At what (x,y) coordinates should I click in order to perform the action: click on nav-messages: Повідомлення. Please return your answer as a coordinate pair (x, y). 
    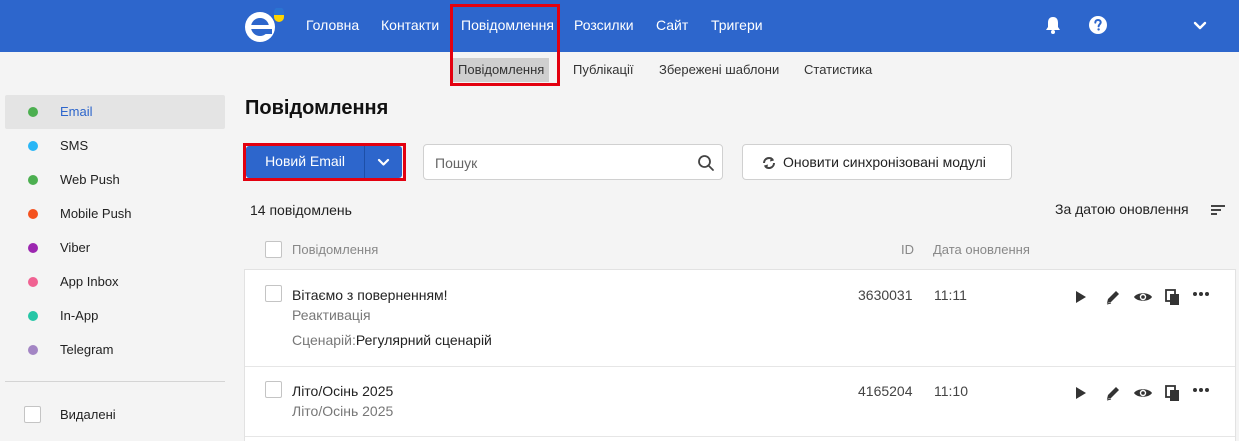
    Looking at the image, I should click on (507, 26).